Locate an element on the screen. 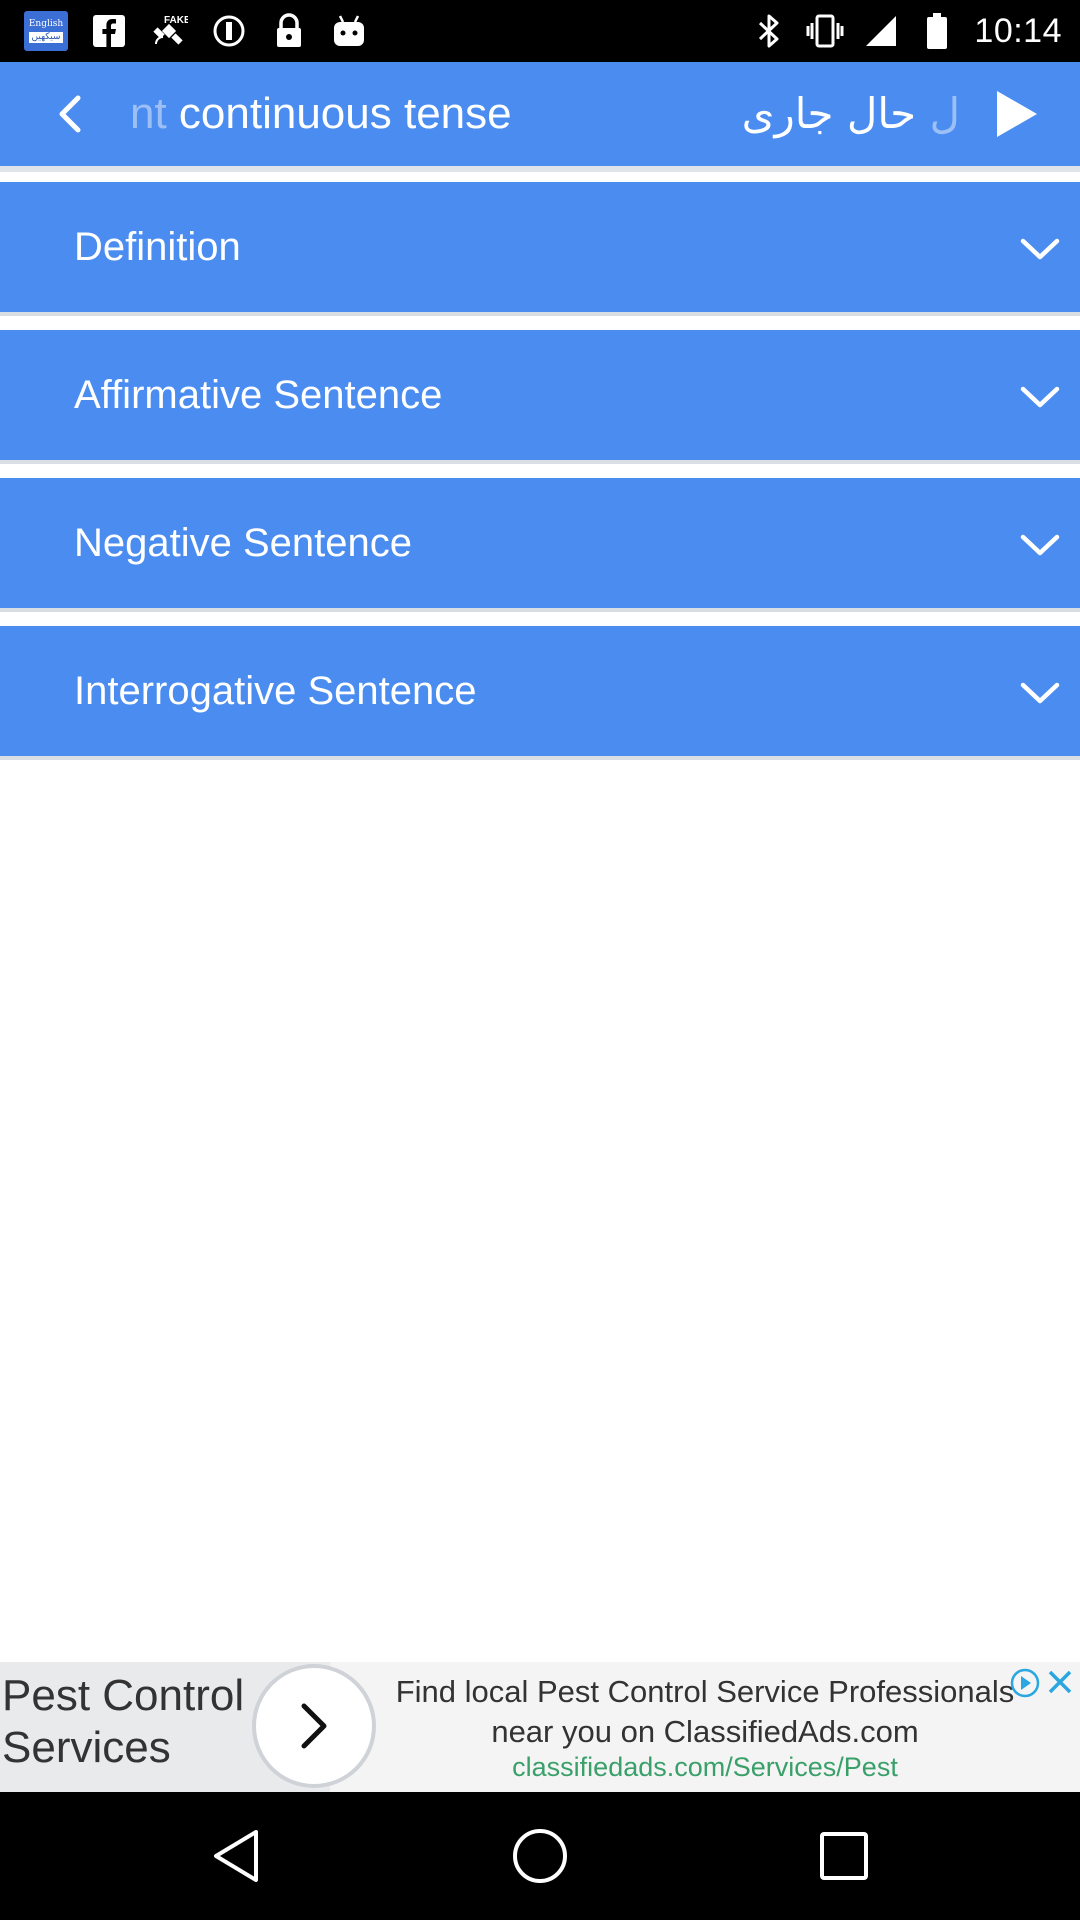  ad-choices-icon is located at coordinates (1025, 1683).